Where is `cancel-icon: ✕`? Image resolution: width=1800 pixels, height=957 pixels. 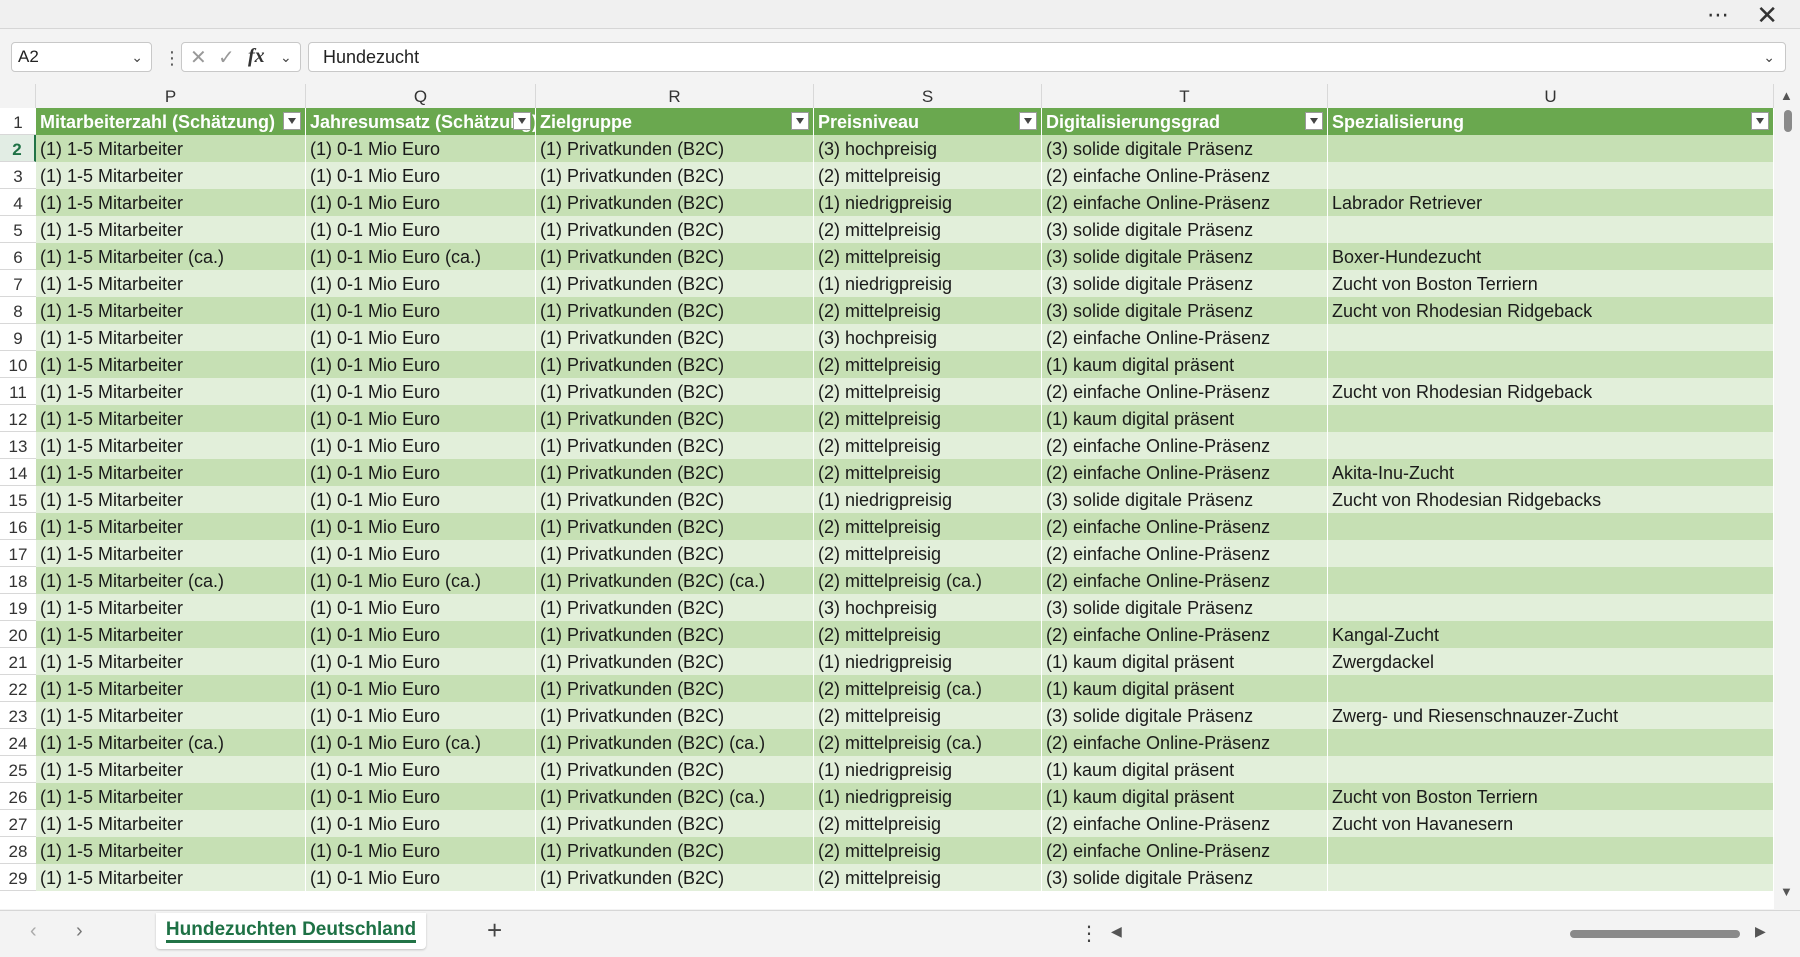
cancel-icon: ✕ is located at coordinates (198, 57).